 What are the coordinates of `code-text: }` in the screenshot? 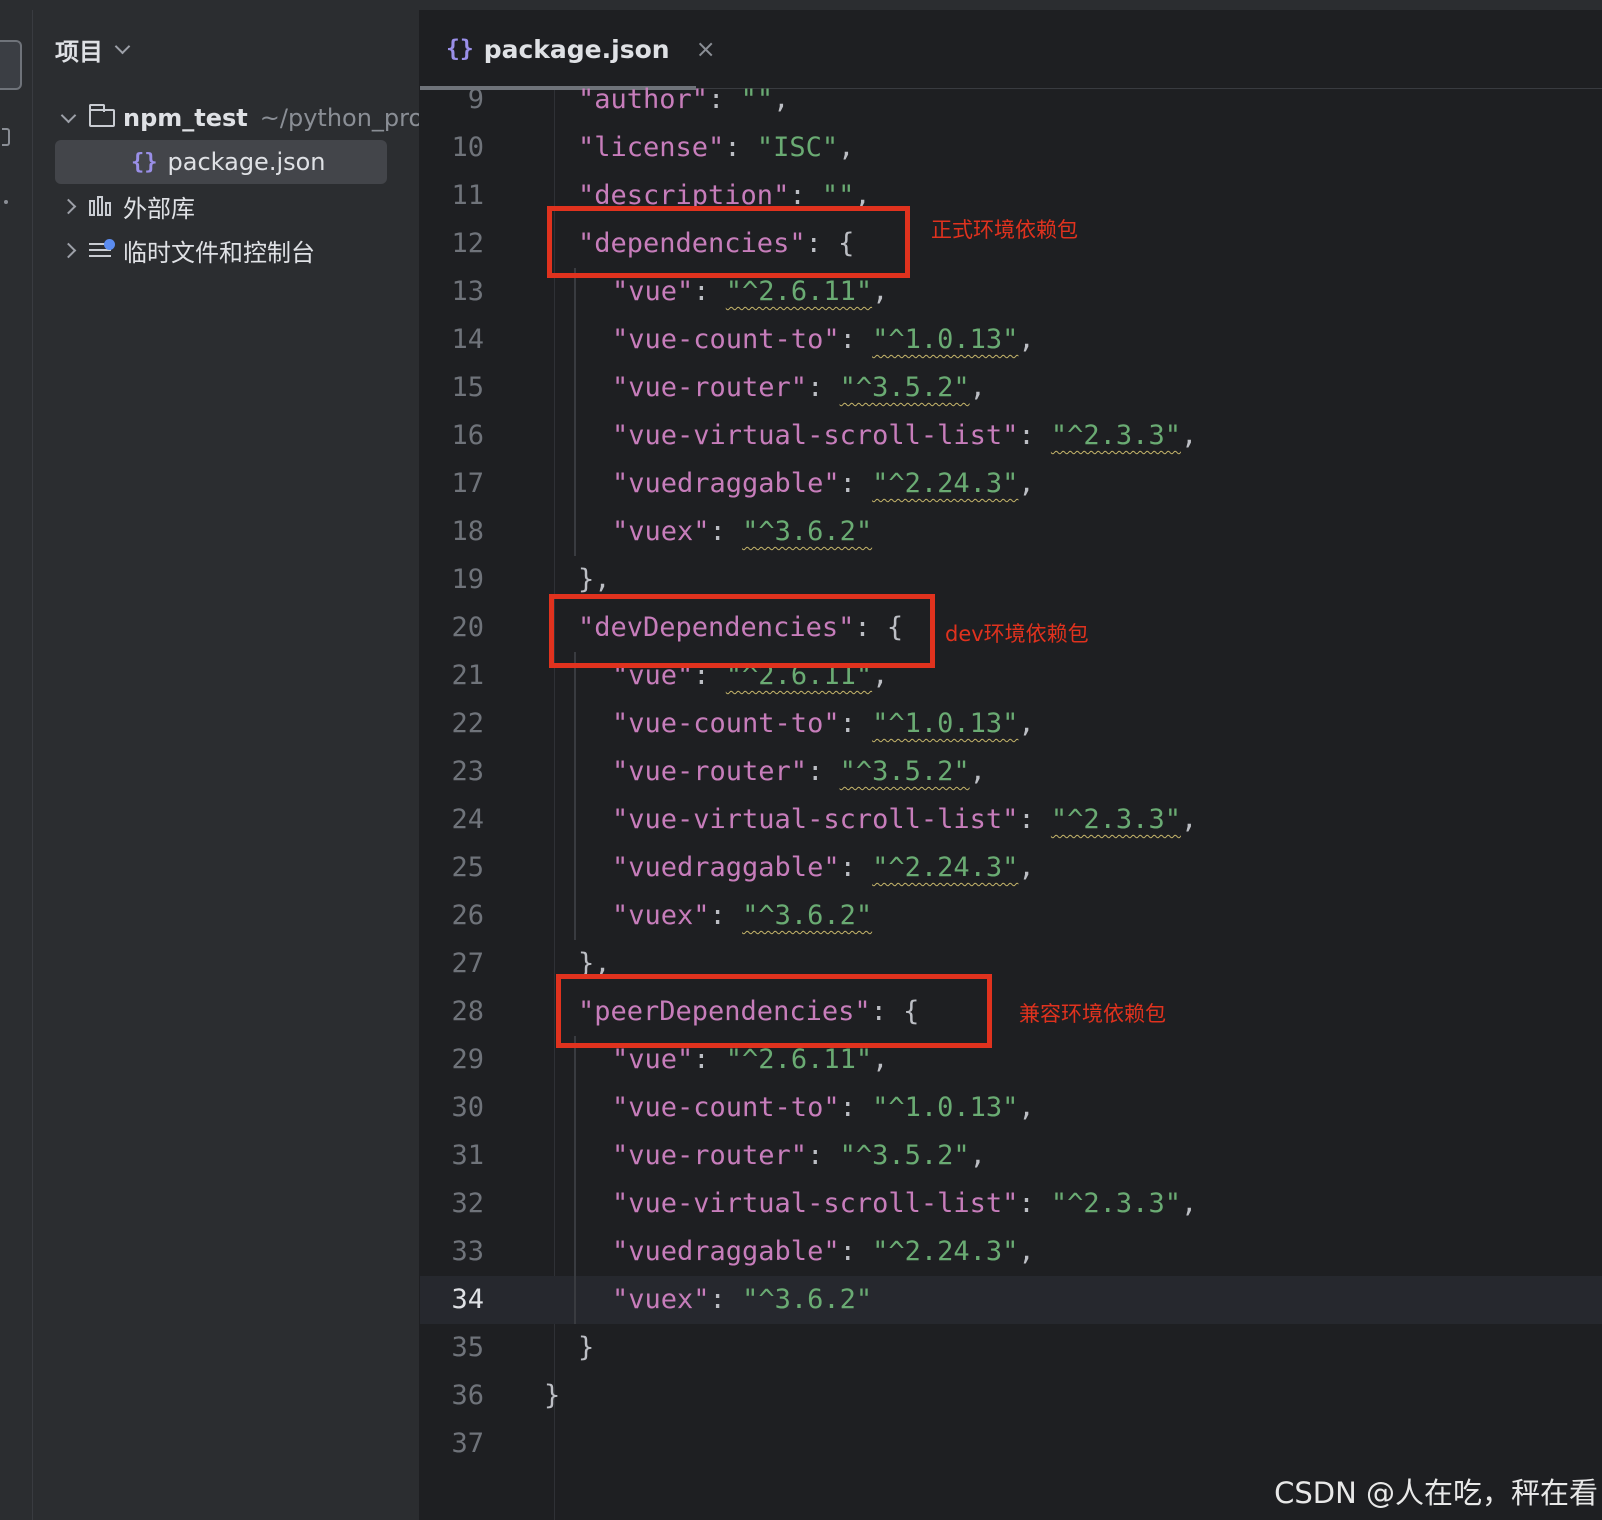 It's located at (586, 1348).